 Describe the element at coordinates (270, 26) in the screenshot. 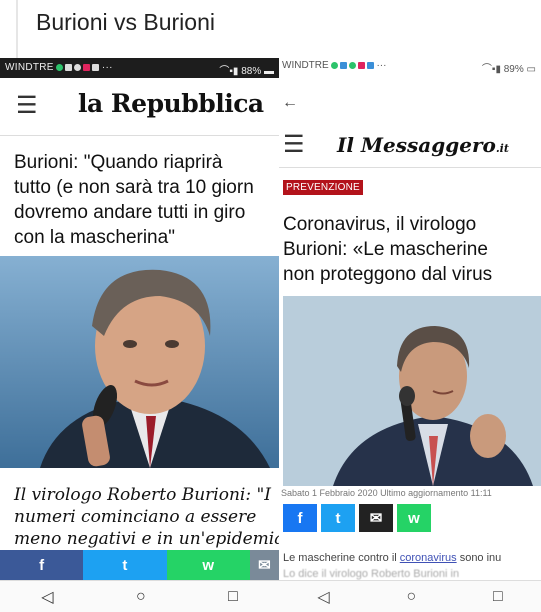

I see `caption-bar: Burioni vs Burioni` at that location.